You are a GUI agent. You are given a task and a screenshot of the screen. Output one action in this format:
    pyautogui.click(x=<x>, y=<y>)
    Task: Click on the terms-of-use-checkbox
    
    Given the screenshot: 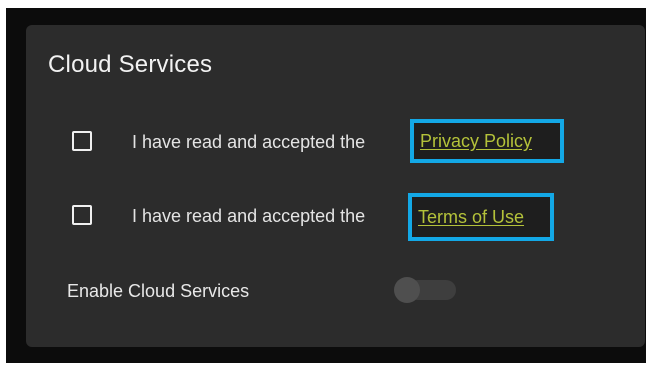 What is the action you would take?
    pyautogui.click(x=82, y=215)
    